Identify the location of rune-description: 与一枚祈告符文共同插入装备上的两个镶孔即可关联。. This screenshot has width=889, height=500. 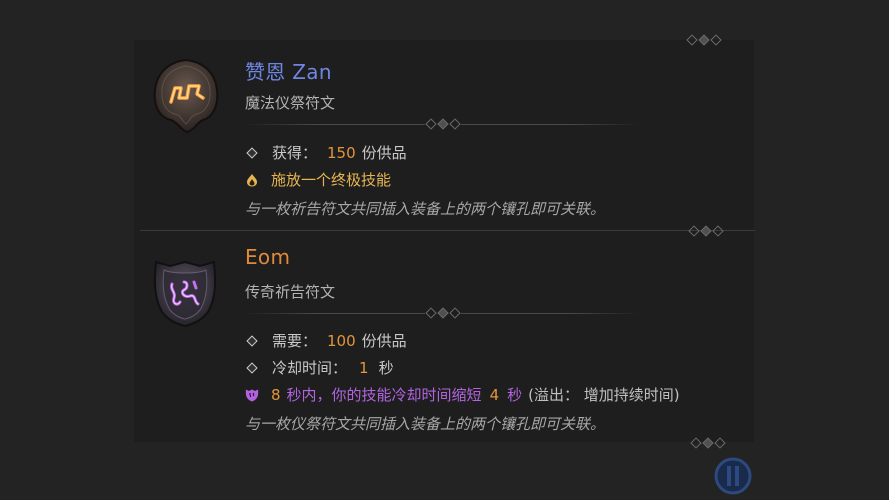
(425, 209).